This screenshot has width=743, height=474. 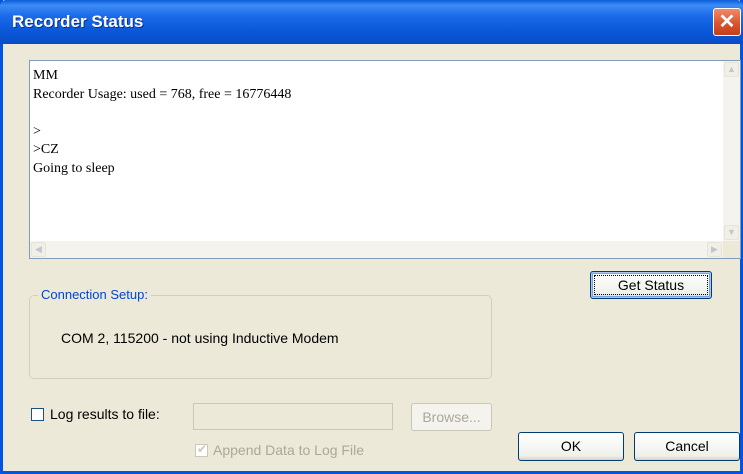 What do you see at coordinates (94, 294) in the screenshot?
I see `connection-setup-legend: Connection Setup:` at bounding box center [94, 294].